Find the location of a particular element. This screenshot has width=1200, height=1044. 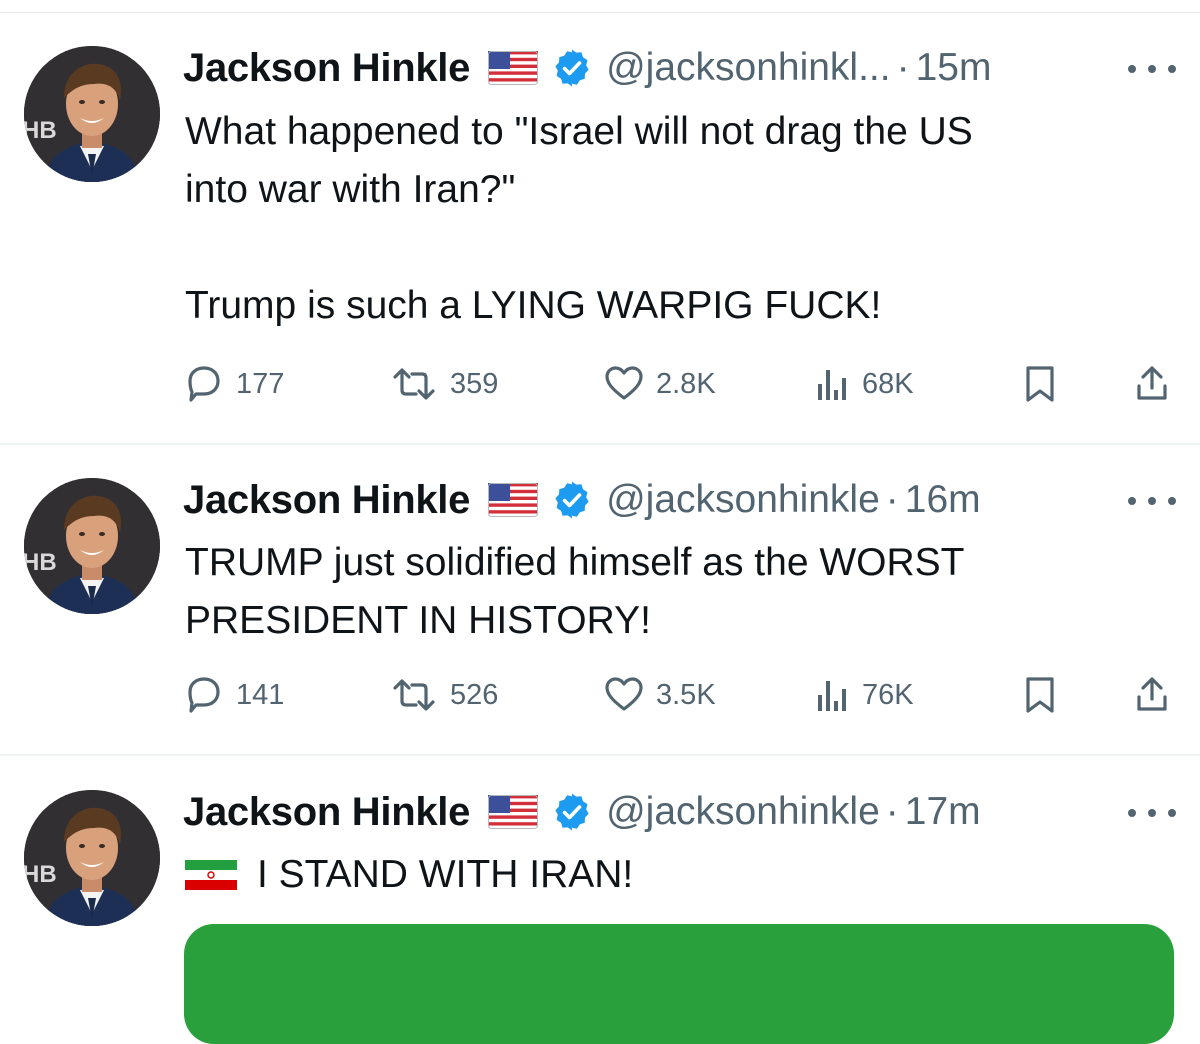

iran-flag-icon is located at coordinates (211, 870).